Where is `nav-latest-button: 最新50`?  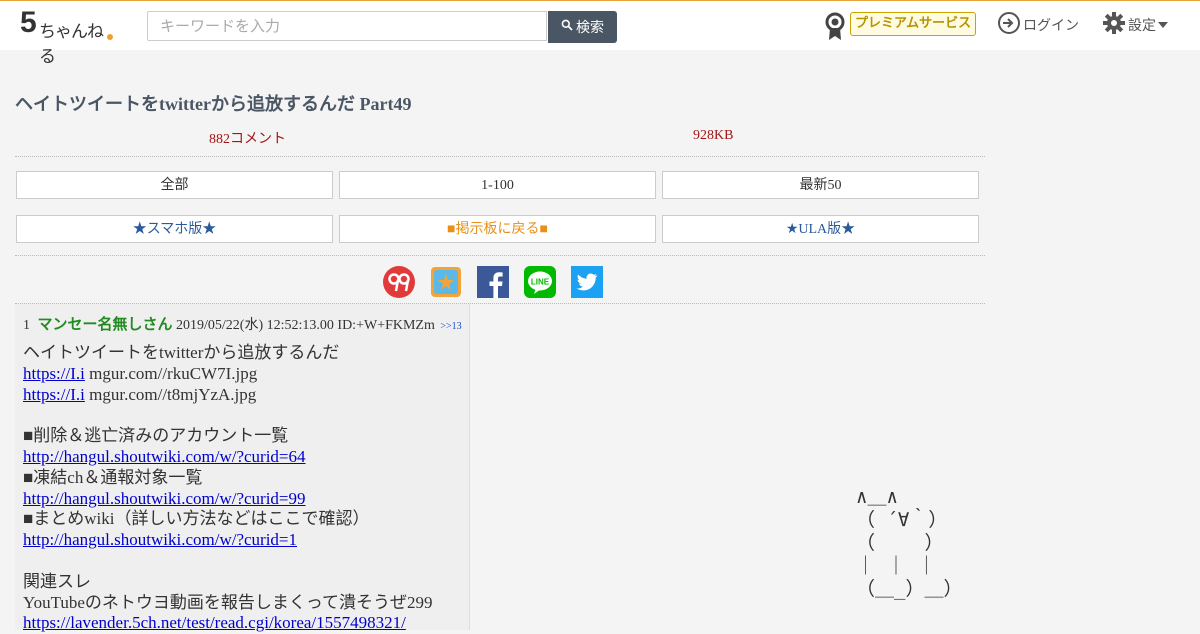 nav-latest-button: 最新50 is located at coordinates (820, 185).